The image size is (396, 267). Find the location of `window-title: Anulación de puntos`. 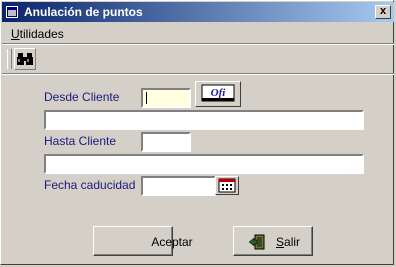

window-title: Anulación de puntos is located at coordinates (83, 12).